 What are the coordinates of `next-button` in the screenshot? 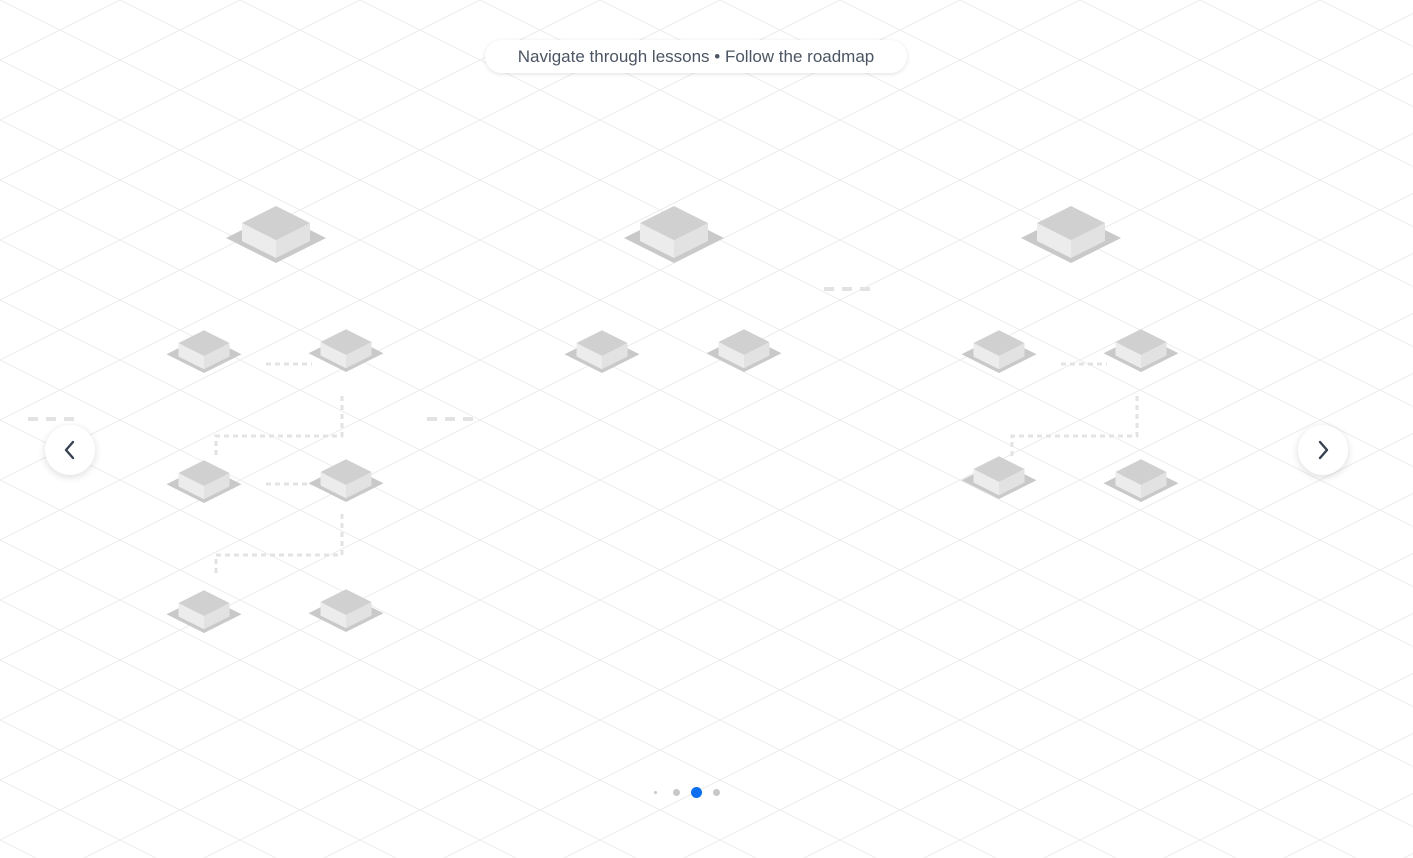 It's located at (1323, 450).